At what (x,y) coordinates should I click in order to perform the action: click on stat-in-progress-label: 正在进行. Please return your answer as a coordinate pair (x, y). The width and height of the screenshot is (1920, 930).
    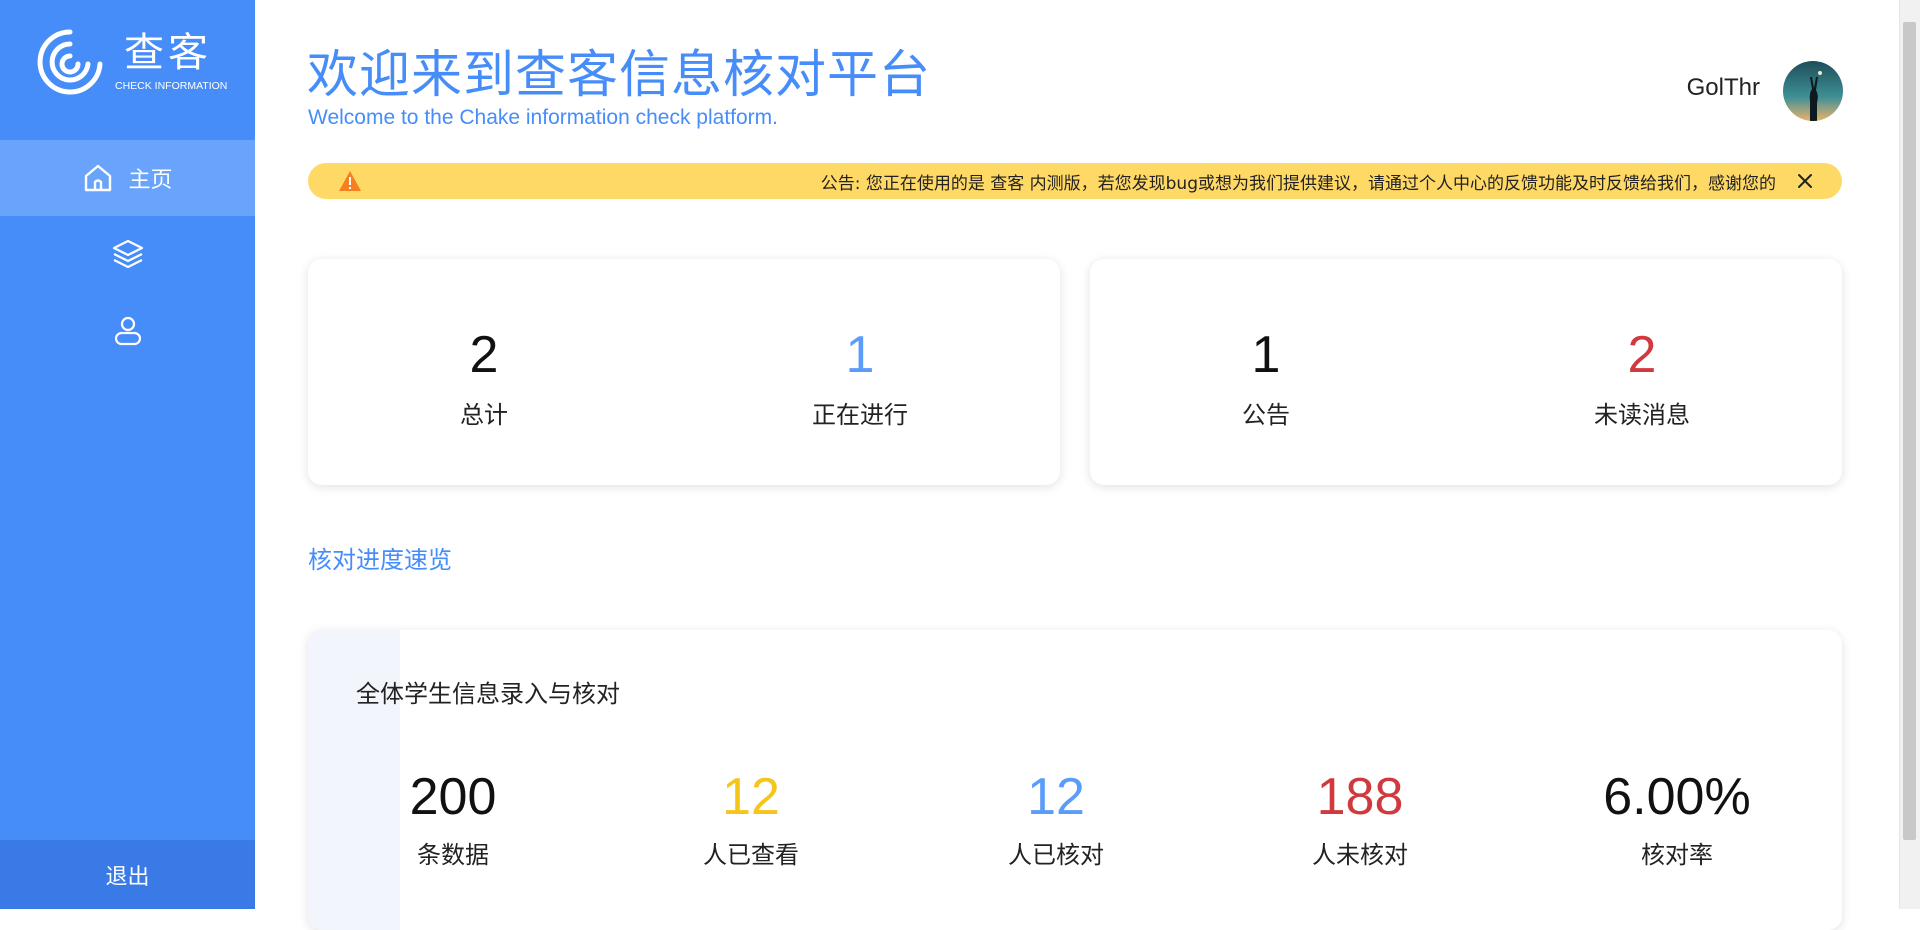
    Looking at the image, I should click on (860, 415).